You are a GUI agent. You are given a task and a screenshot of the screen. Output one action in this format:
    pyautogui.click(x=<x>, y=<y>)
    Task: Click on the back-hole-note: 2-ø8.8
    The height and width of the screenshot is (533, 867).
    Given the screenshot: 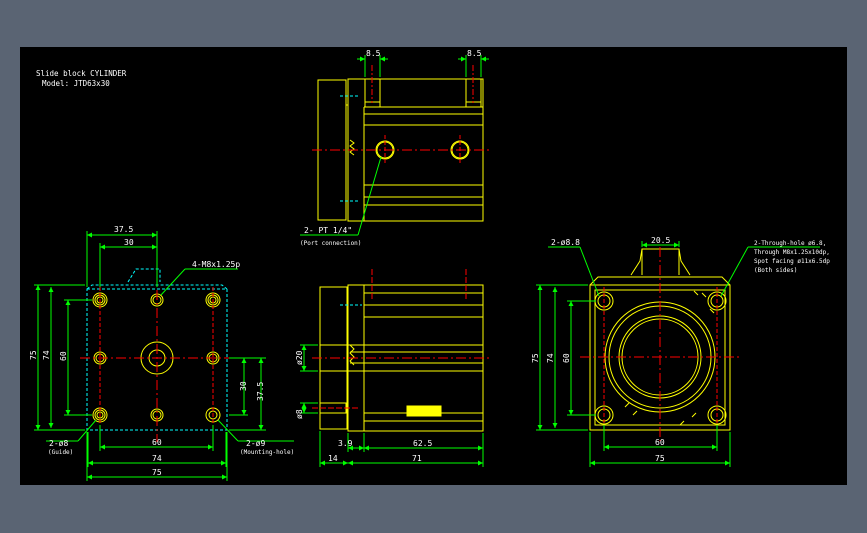 What is the action you would take?
    pyautogui.click(x=565, y=242)
    